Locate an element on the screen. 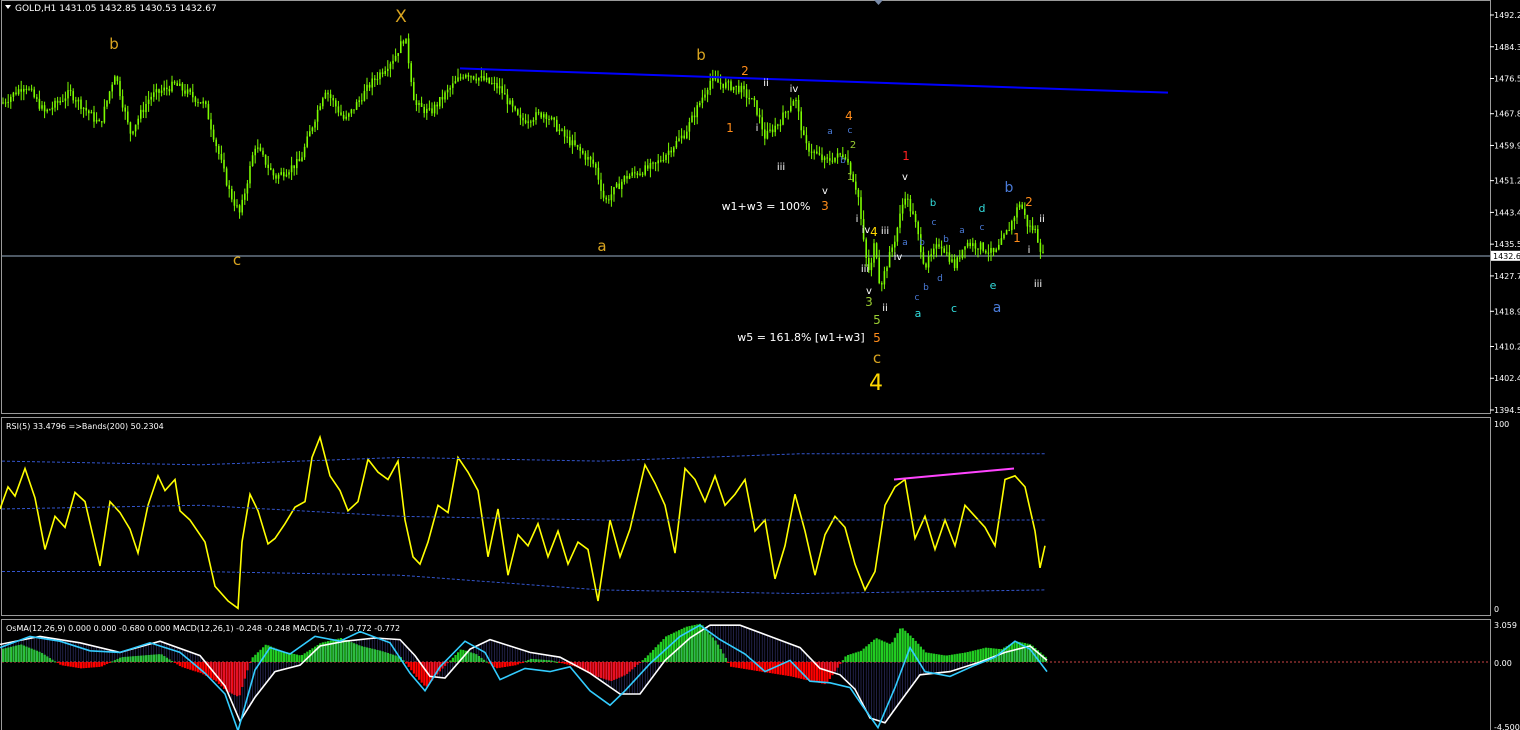 The height and width of the screenshot is (730, 1520). wave-label-one: 1 is located at coordinates (730, 128).